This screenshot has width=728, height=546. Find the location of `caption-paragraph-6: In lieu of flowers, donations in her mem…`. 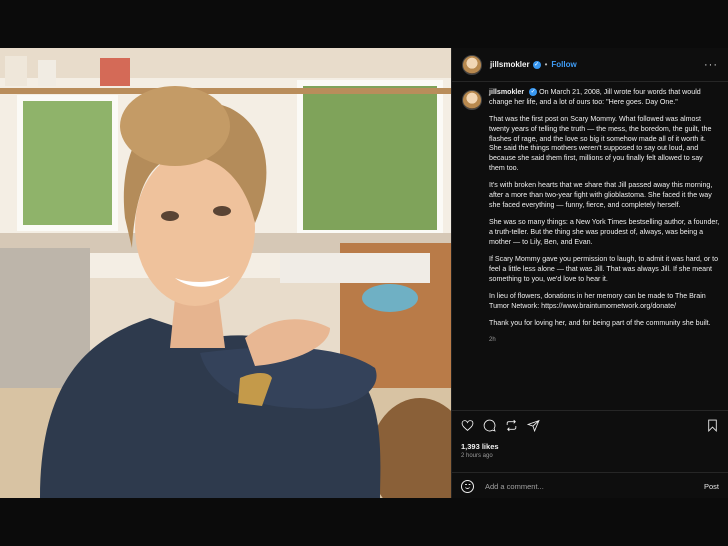

caption-paragraph-6: In lieu of flowers, donations in her mem… is located at coordinates (597, 301).